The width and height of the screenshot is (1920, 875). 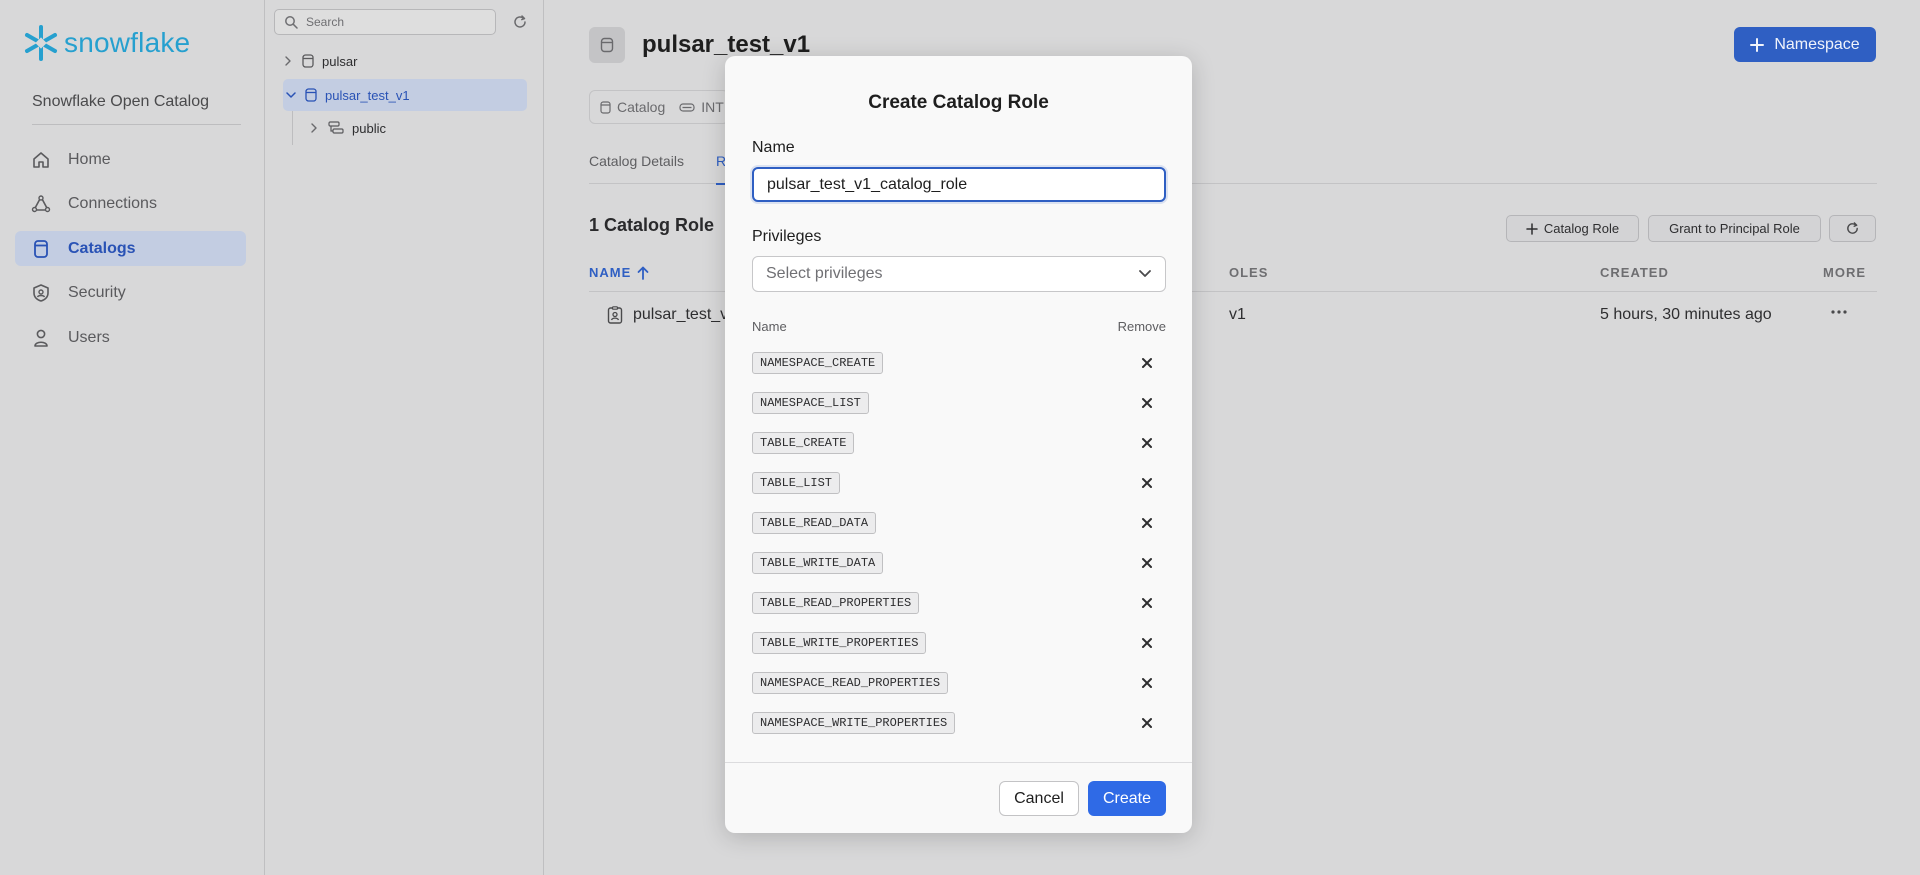 What do you see at coordinates (959, 724) in the screenshot?
I see `privilege-row: NAMESPACE_WRITE_PROPERTIES` at bounding box center [959, 724].